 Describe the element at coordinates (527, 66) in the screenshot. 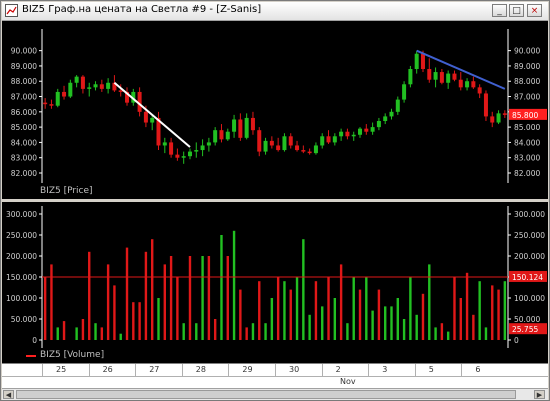

I see `price-right-tick-label: 89.000` at that location.